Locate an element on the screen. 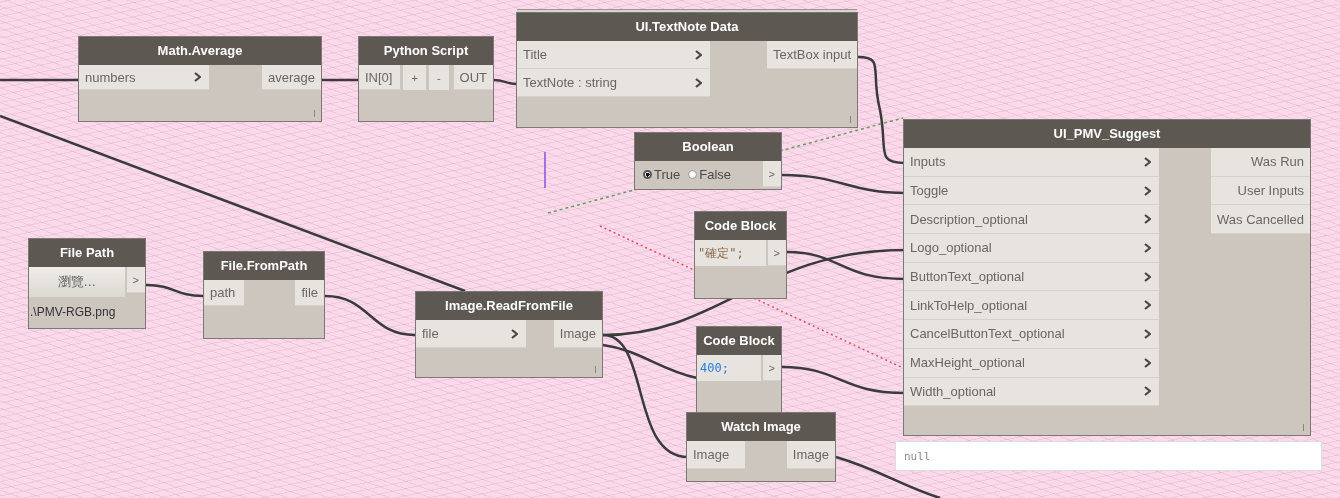 The height and width of the screenshot is (498, 1340). input-port: Toggle is located at coordinates (1031, 191).